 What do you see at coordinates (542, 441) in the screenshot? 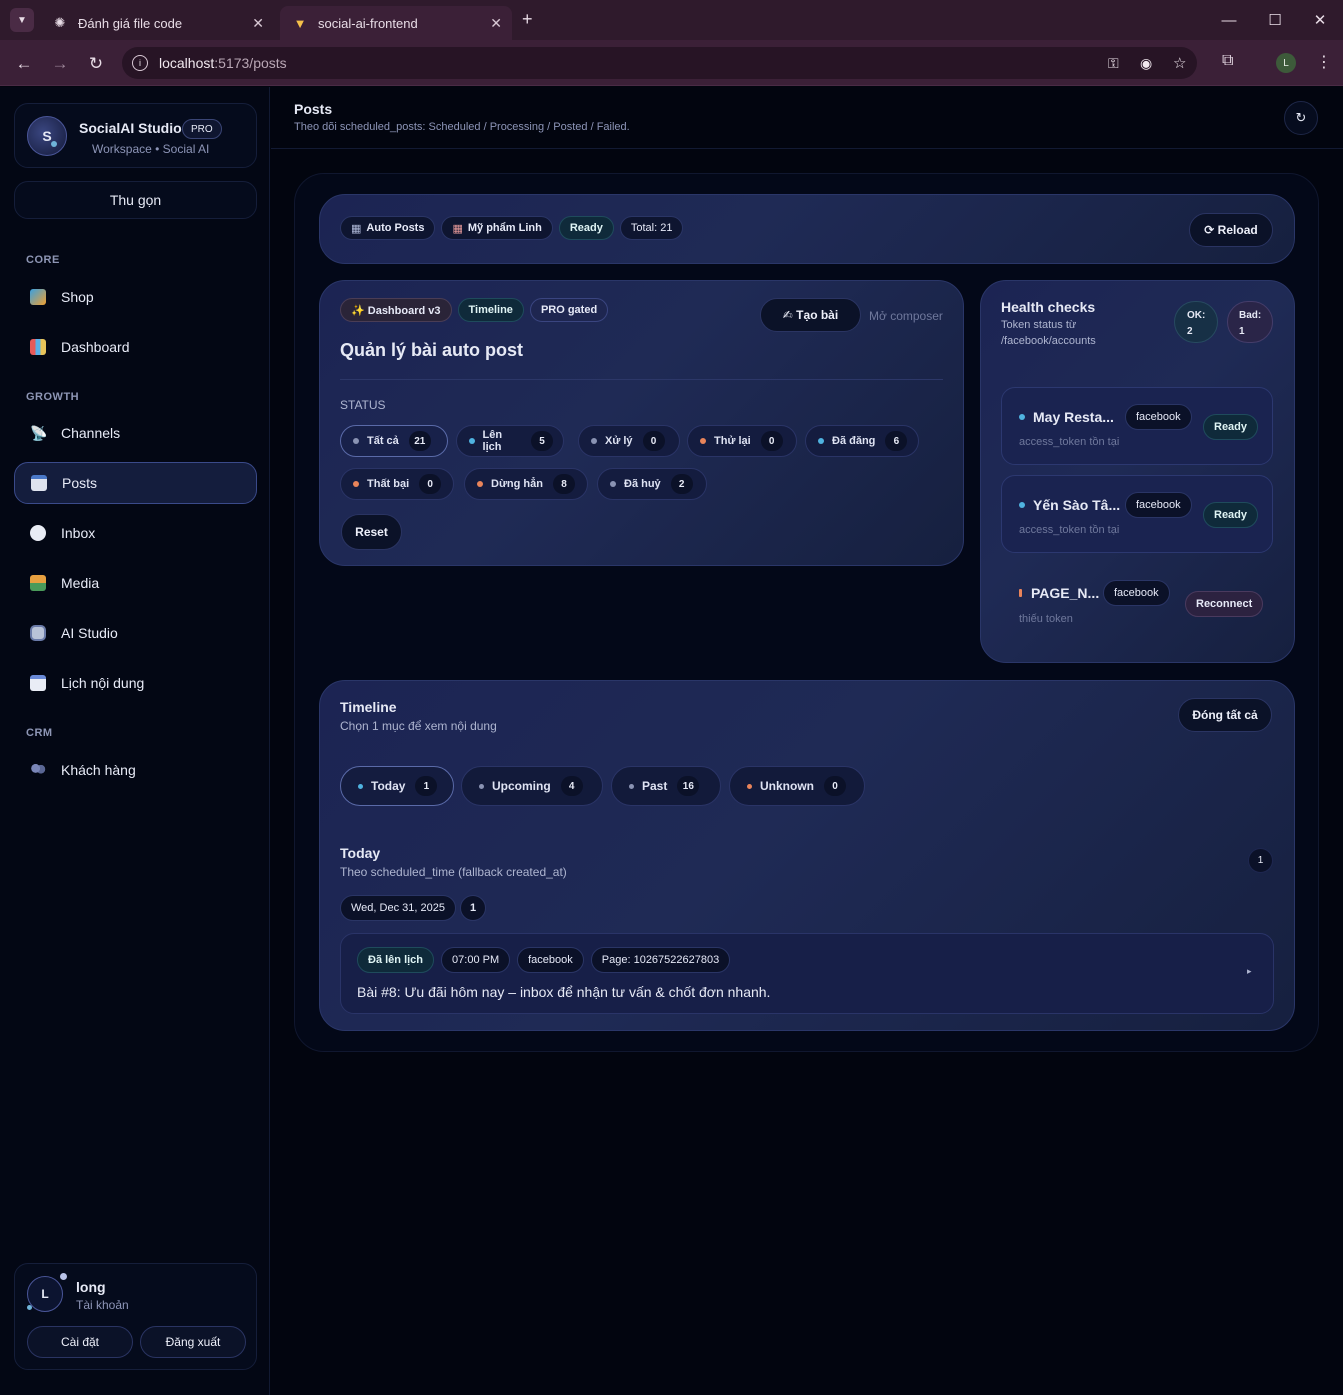
I see `filter-count: 5` at bounding box center [542, 441].